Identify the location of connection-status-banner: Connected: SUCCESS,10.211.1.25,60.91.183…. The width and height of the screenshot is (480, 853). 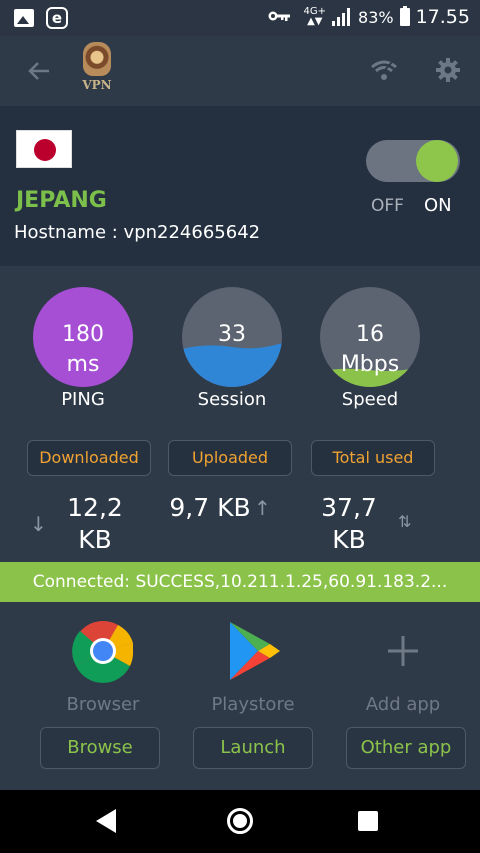
(240, 582).